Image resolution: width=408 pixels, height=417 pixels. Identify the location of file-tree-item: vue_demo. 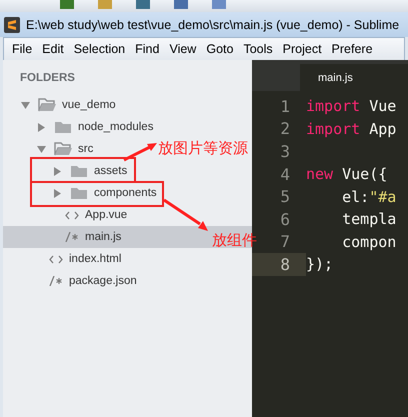
(68, 105).